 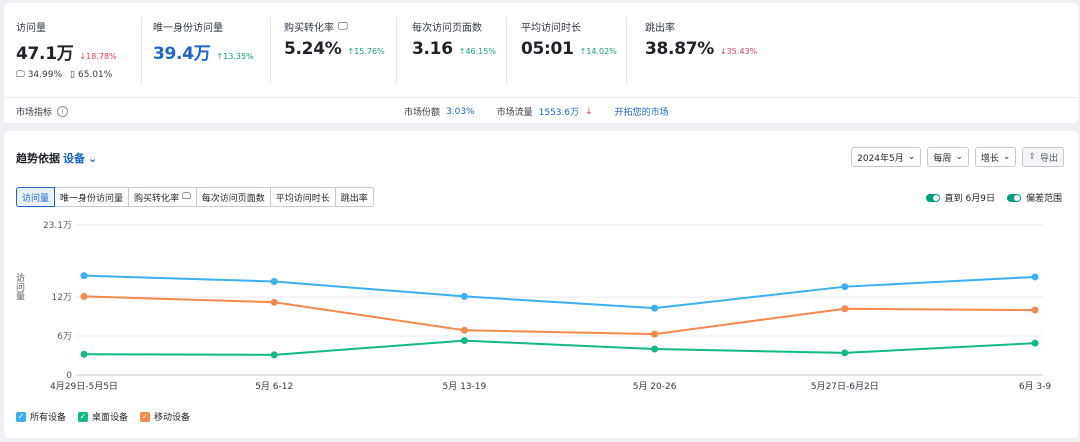 I want to click on metric-value: 5.24%, so click(x=313, y=49).